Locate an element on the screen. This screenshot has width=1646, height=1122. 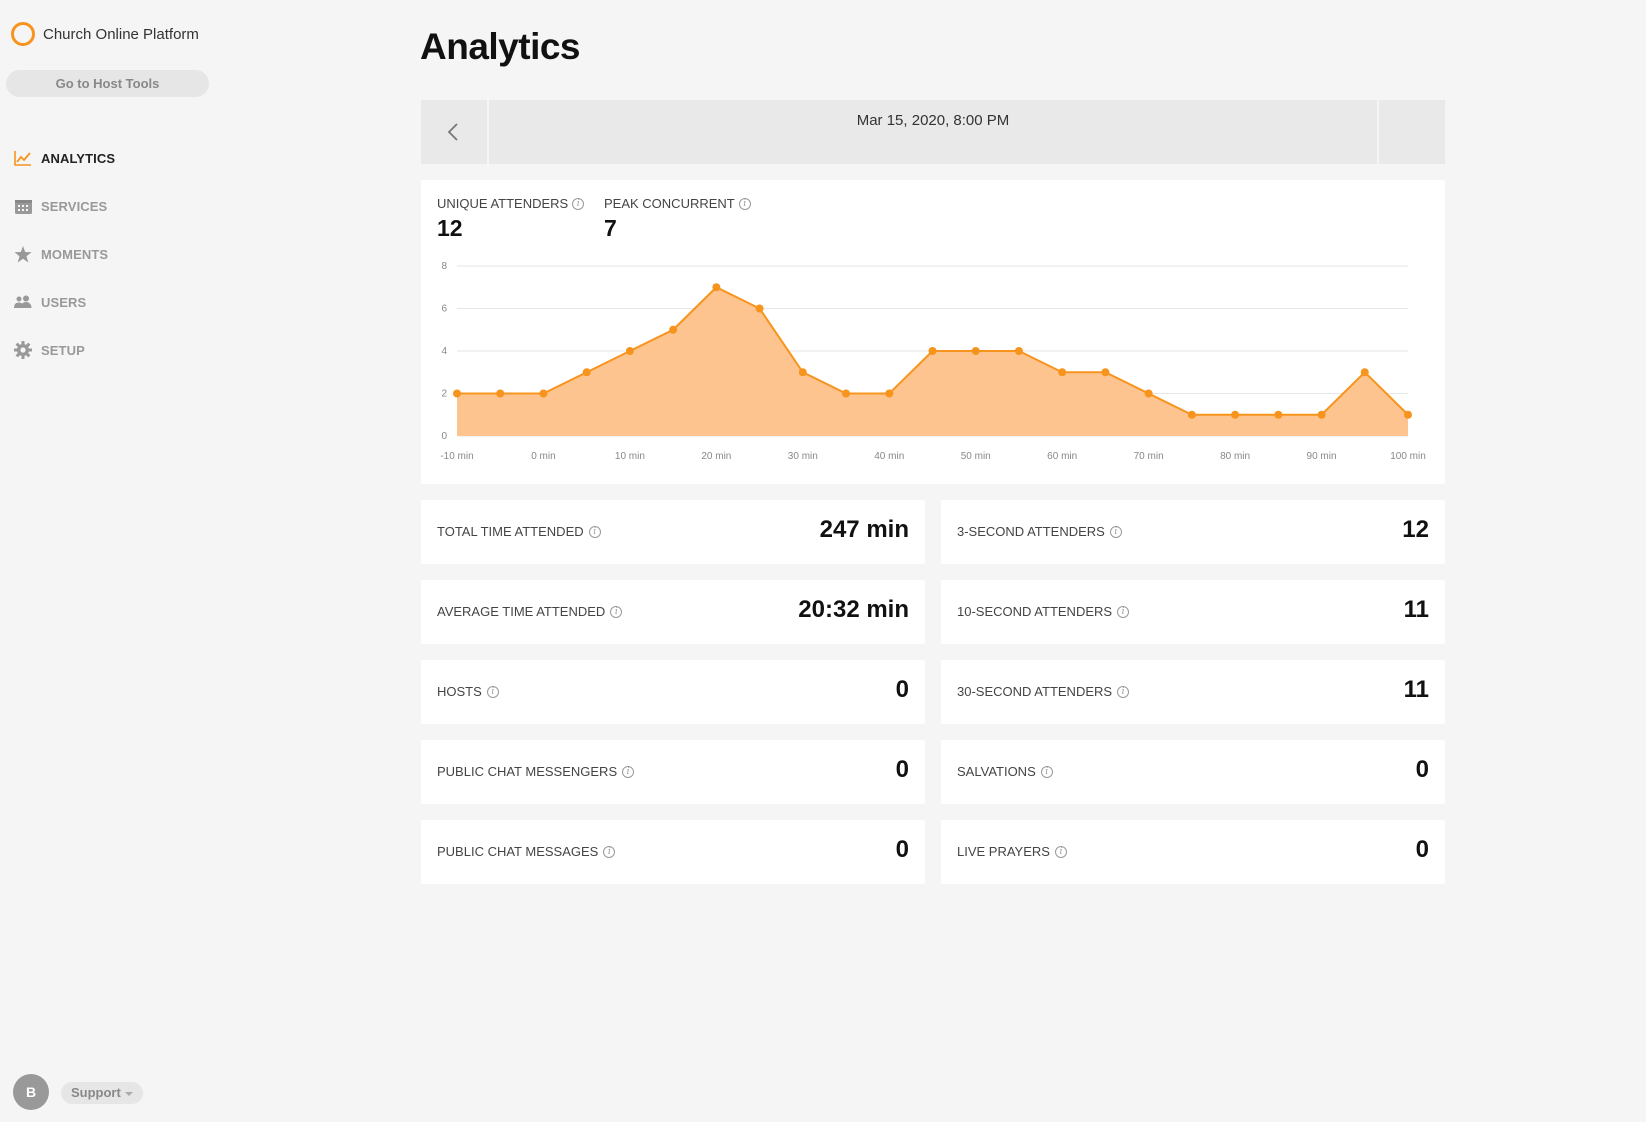
date-label: Mar 15, 2020, 8:00 PM is located at coordinates (933, 120).